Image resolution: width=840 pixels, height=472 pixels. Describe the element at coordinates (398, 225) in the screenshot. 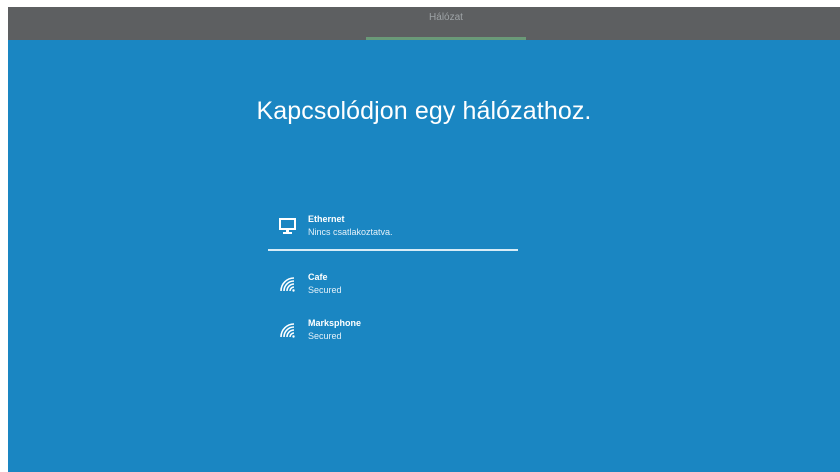

I see `network-item-ethernet: Ethernet Nincs csatlakoztatva.` at that location.